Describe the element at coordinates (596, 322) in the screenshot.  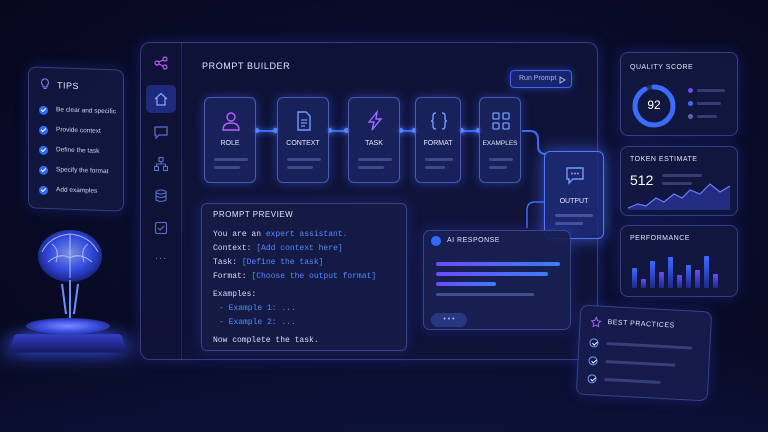
I see `star-icon` at that location.